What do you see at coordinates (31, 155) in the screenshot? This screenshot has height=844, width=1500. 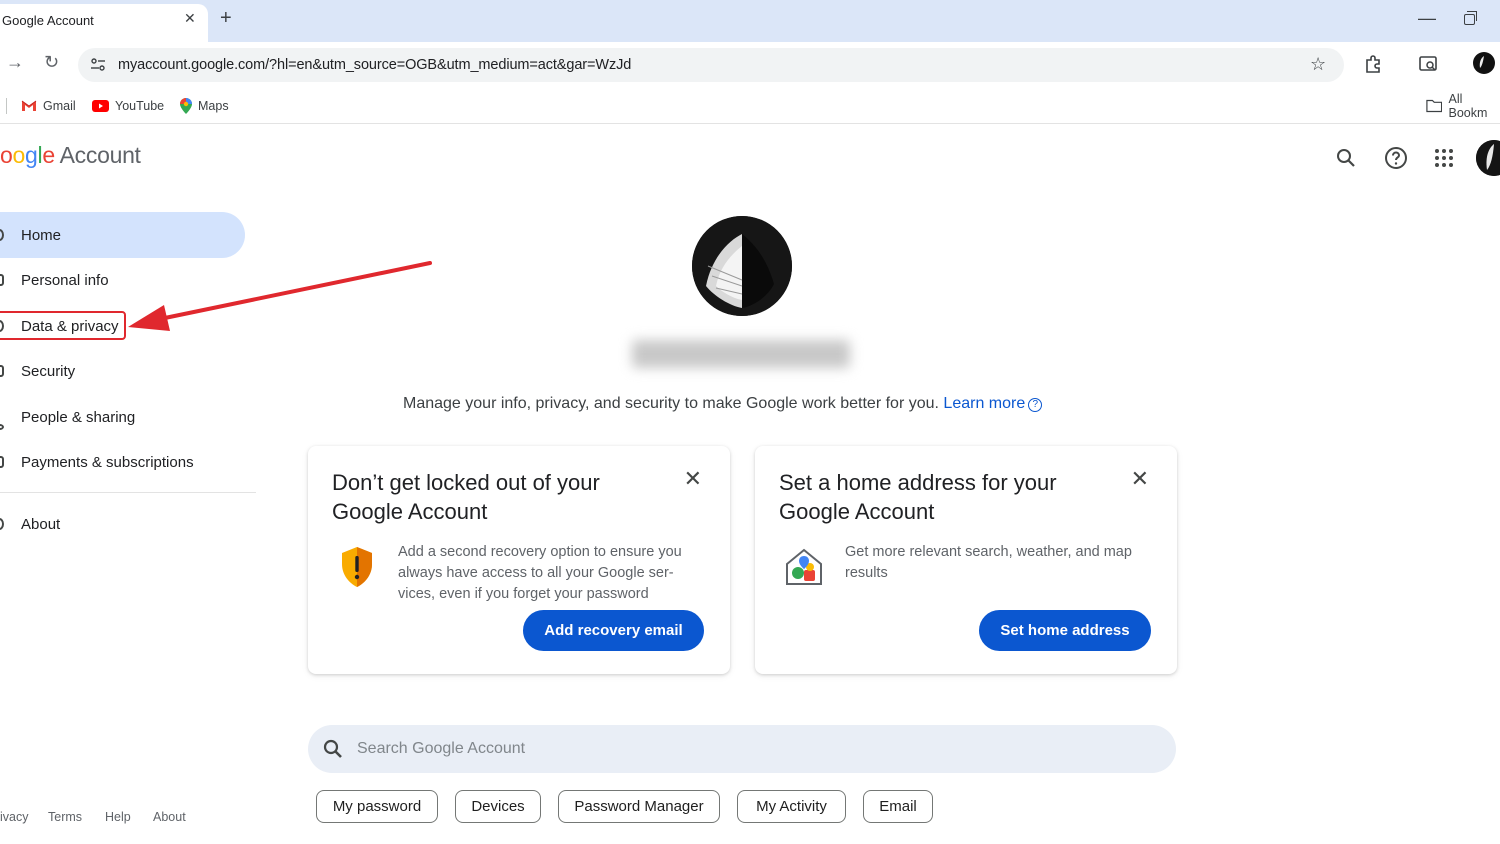 I see `logo-letter: g` at bounding box center [31, 155].